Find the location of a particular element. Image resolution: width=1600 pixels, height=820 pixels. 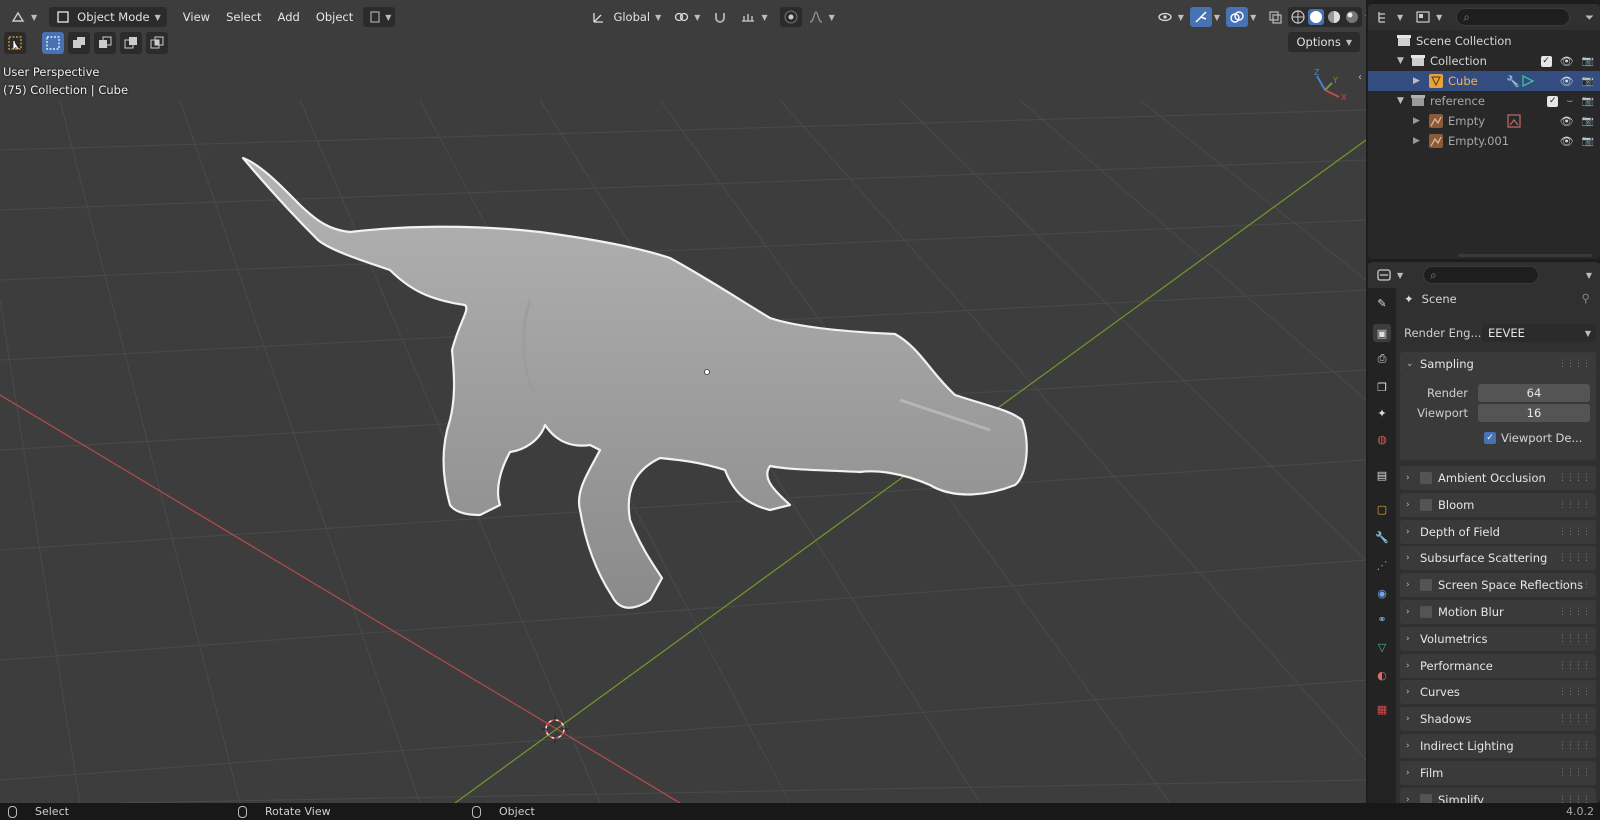

select-extend-button is located at coordinates (79, 43).